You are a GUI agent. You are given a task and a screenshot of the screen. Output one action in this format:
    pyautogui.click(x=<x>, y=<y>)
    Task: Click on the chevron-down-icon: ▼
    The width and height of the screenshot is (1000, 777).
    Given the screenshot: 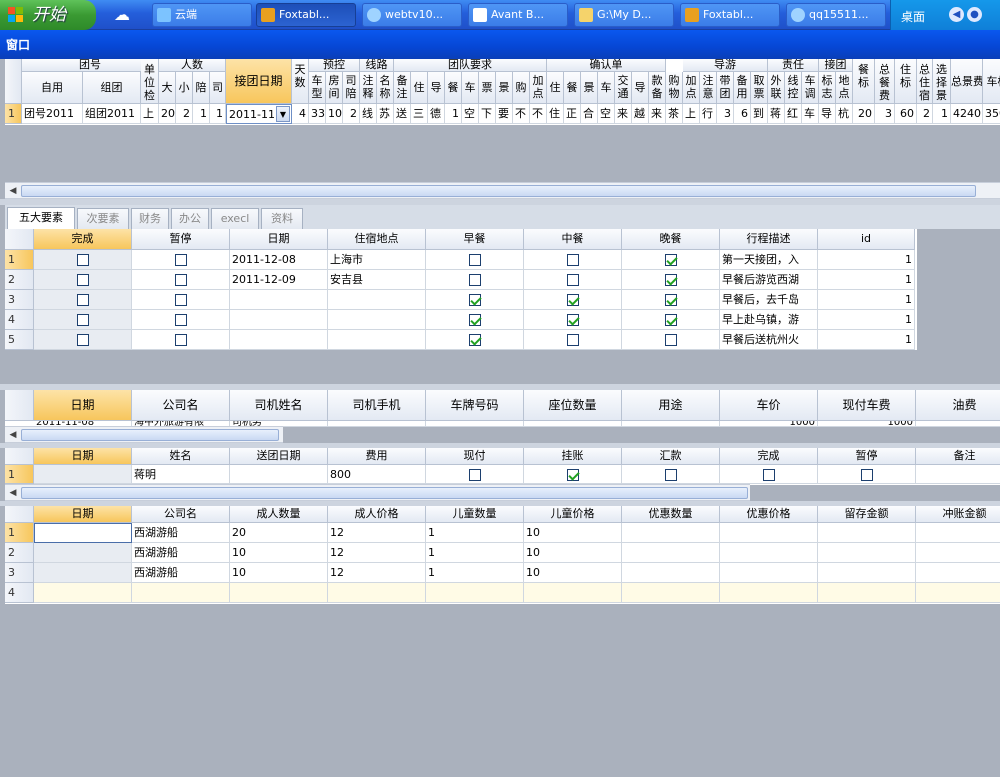 What is the action you would take?
    pyautogui.click(x=283, y=114)
    